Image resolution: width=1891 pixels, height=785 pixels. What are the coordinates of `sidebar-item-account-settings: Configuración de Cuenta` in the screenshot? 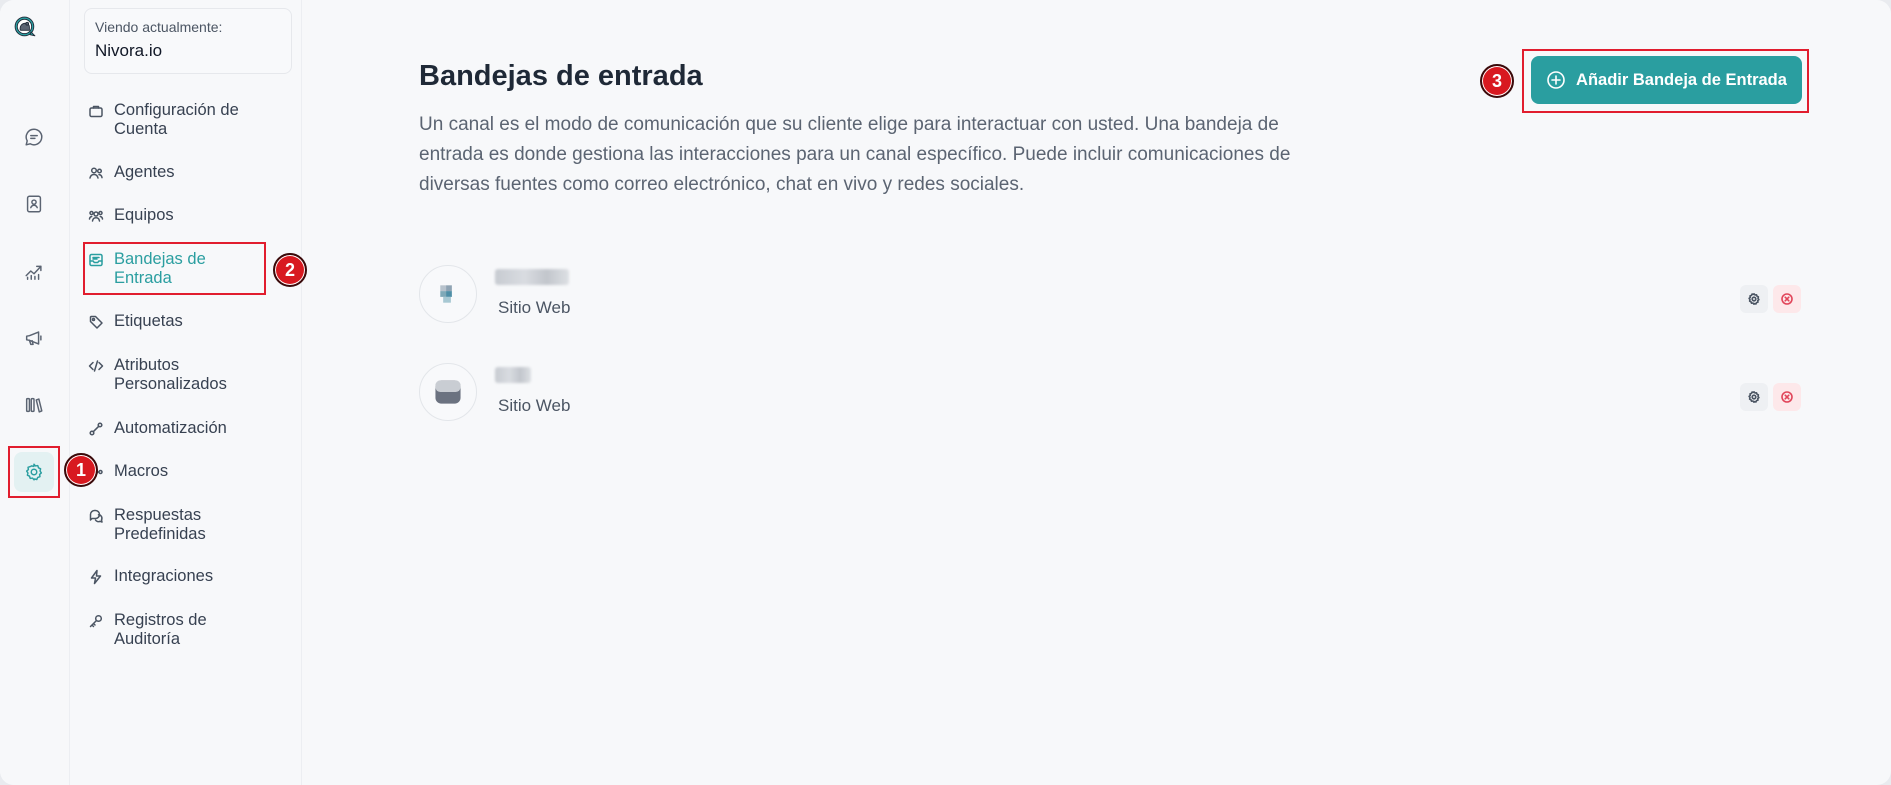 It's located at (178, 120).